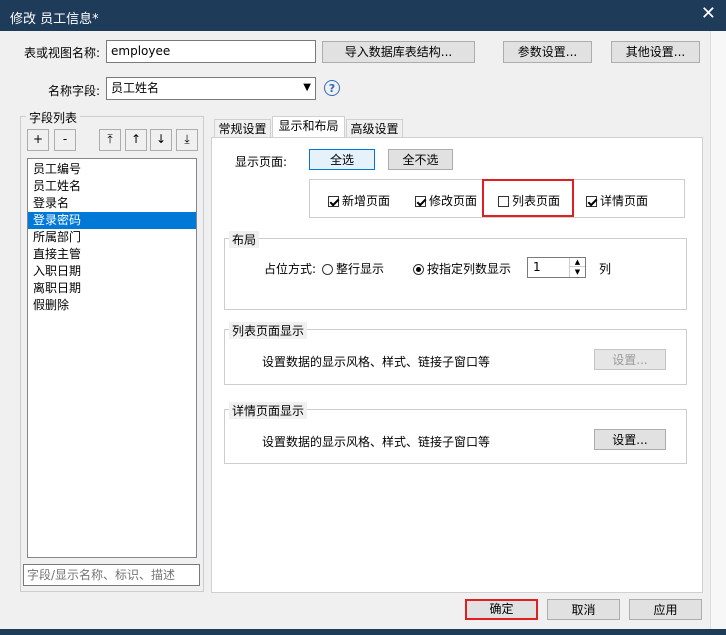 The image size is (726, 635). Describe the element at coordinates (332, 88) in the screenshot. I see `help-icon: ?` at that location.